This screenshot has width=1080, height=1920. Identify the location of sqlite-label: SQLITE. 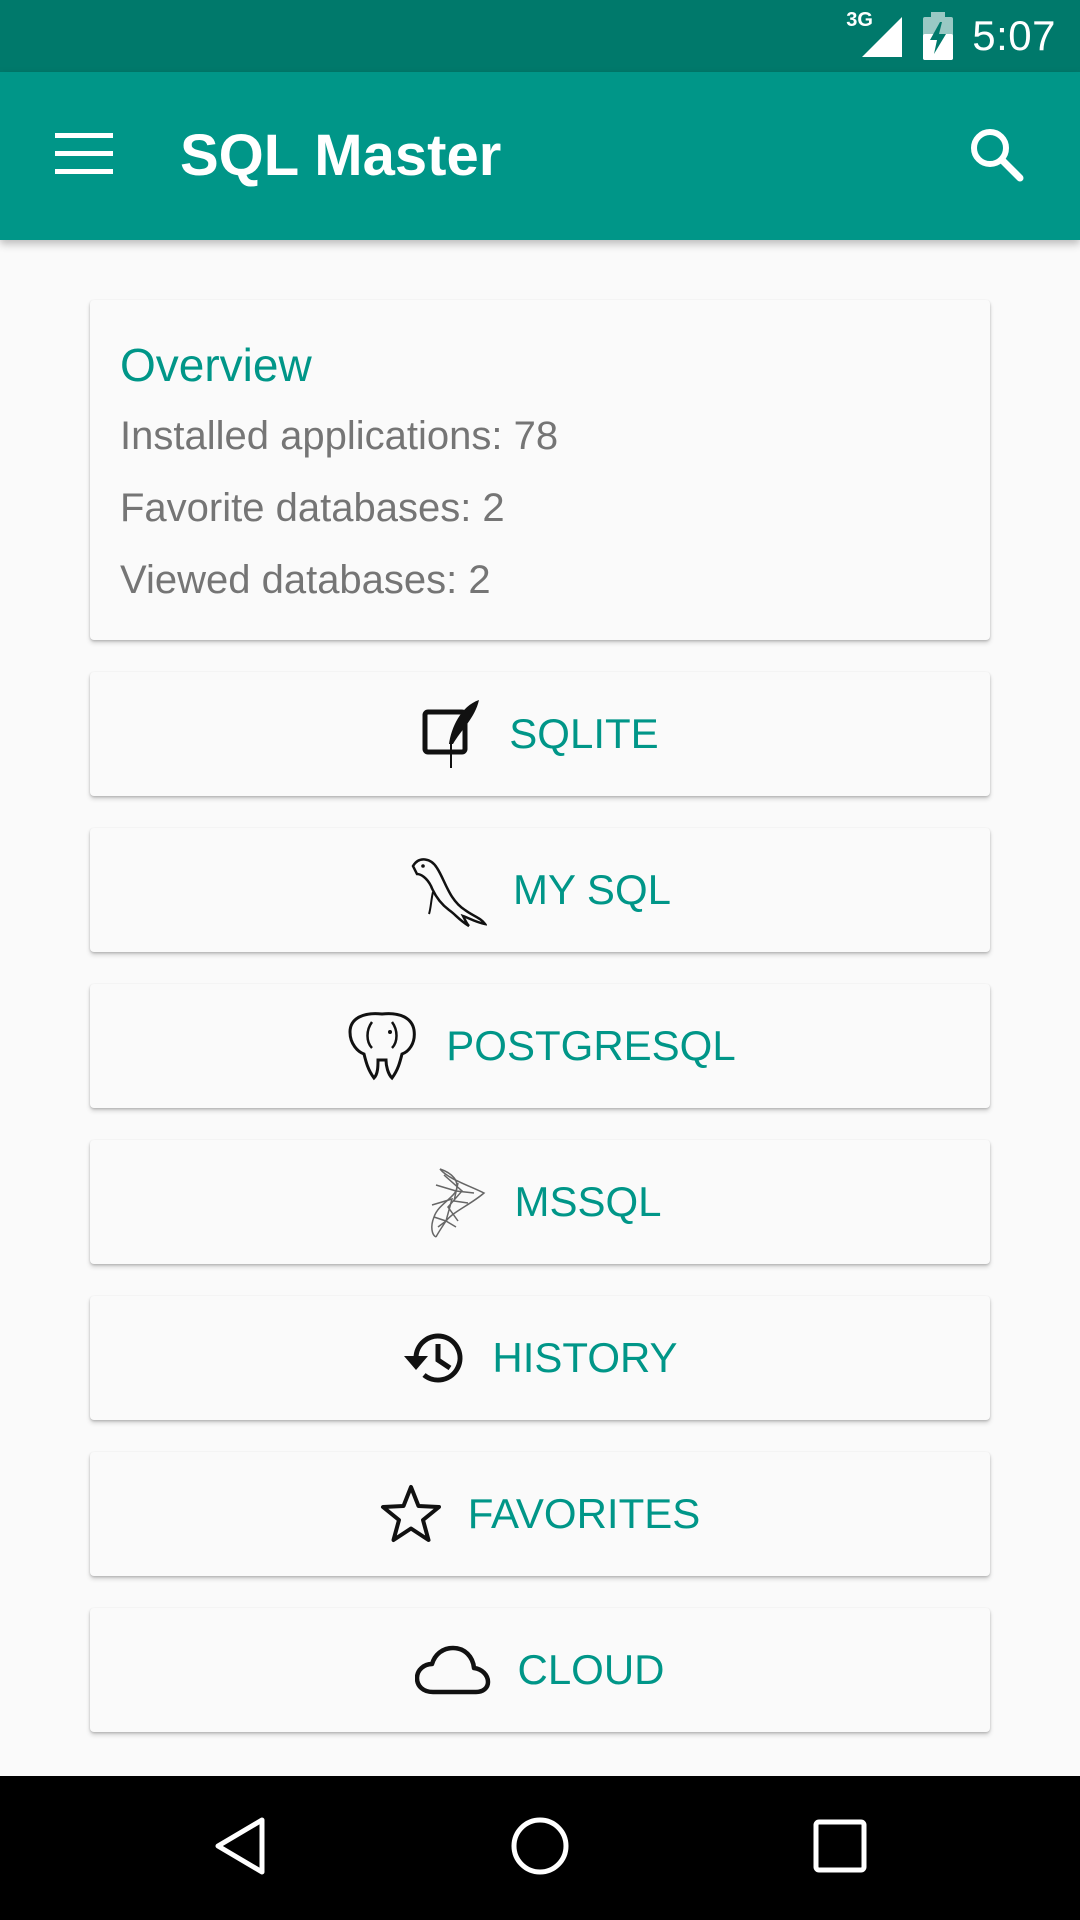
(584, 733).